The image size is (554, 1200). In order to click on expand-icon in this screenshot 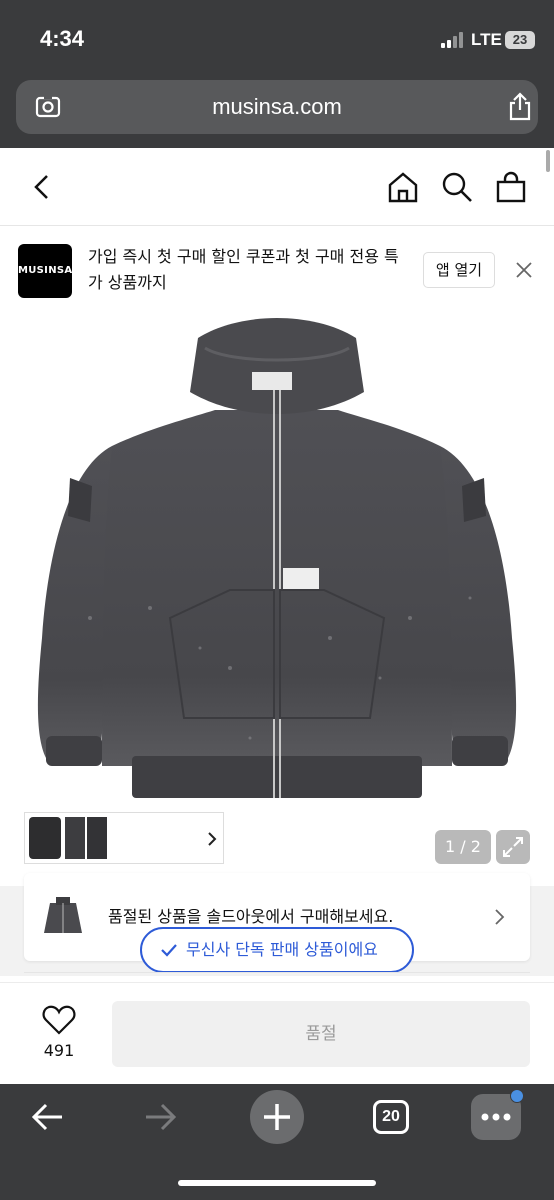, I will do `click(513, 847)`.